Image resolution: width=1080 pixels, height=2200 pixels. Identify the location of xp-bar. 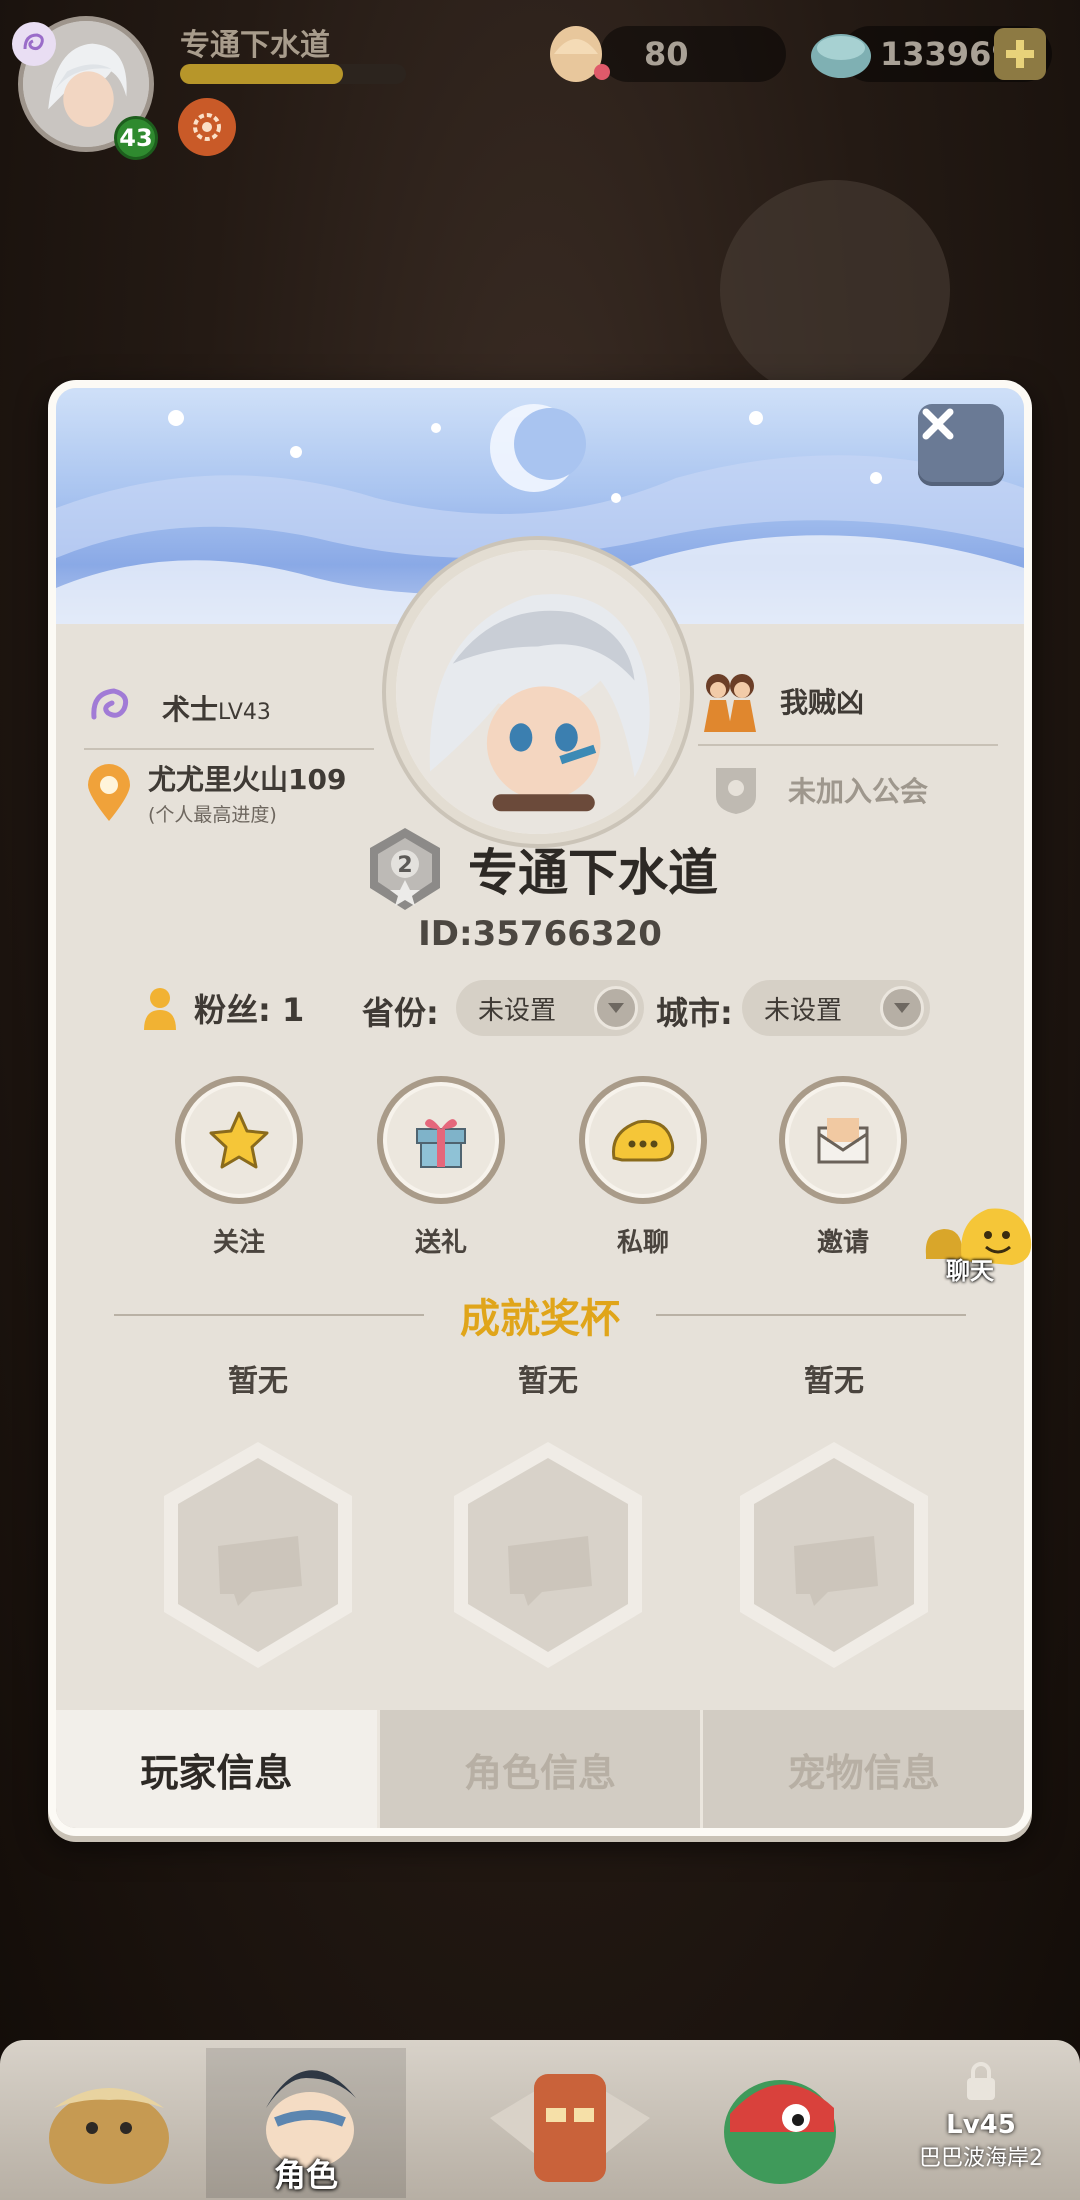
(293, 74).